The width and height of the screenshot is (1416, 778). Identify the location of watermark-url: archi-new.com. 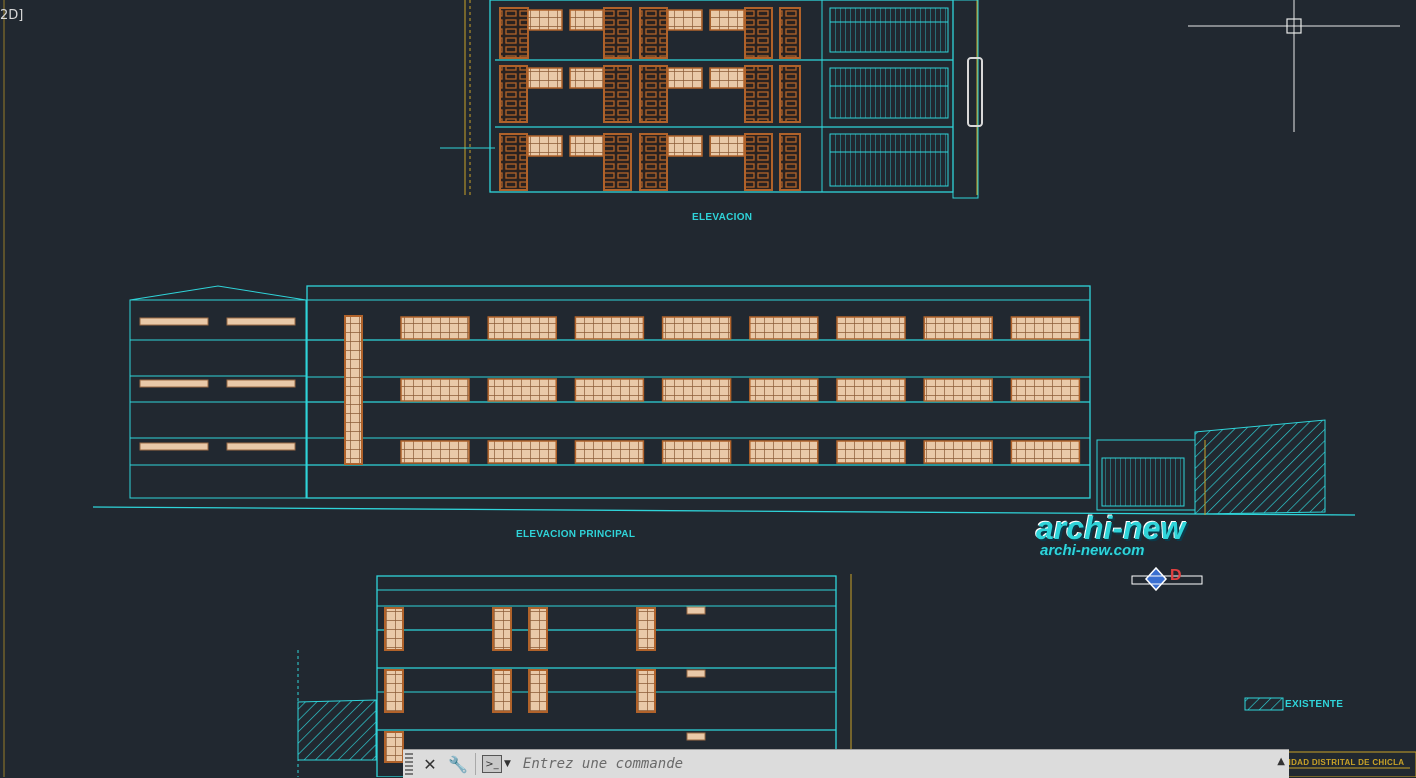
(1092, 550).